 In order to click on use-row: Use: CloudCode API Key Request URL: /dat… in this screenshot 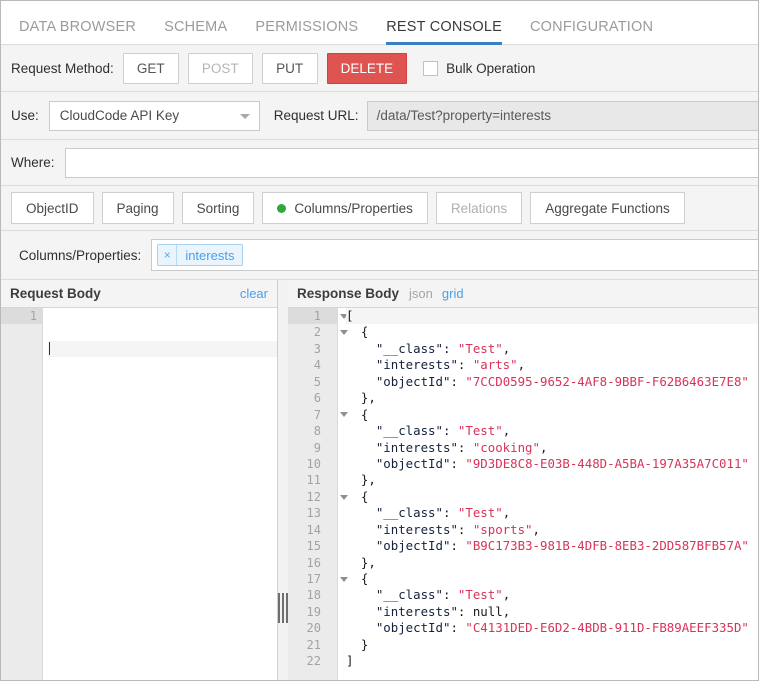, I will do `click(379, 116)`.